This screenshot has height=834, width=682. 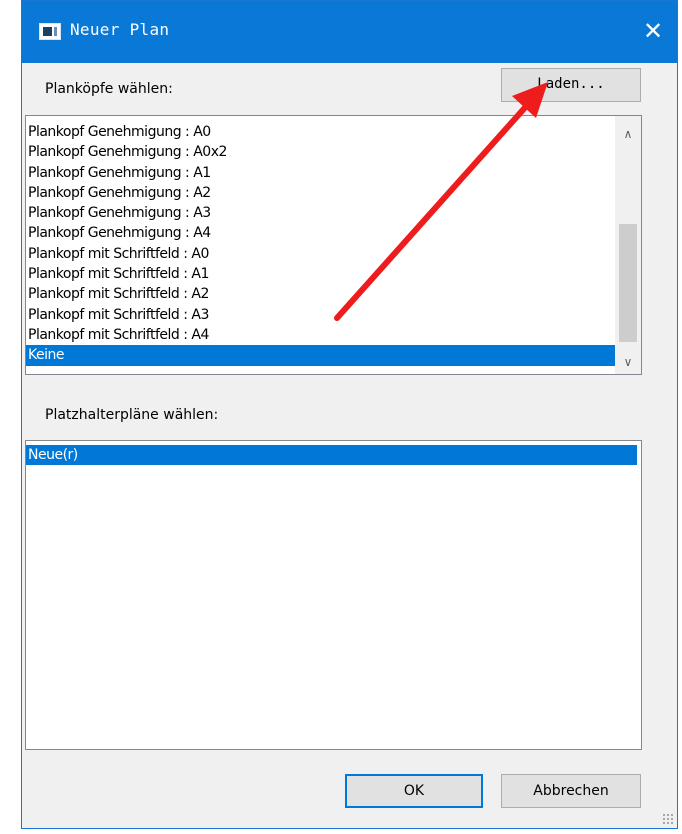 What do you see at coordinates (668, 819) in the screenshot?
I see `resize-grip-icon` at bounding box center [668, 819].